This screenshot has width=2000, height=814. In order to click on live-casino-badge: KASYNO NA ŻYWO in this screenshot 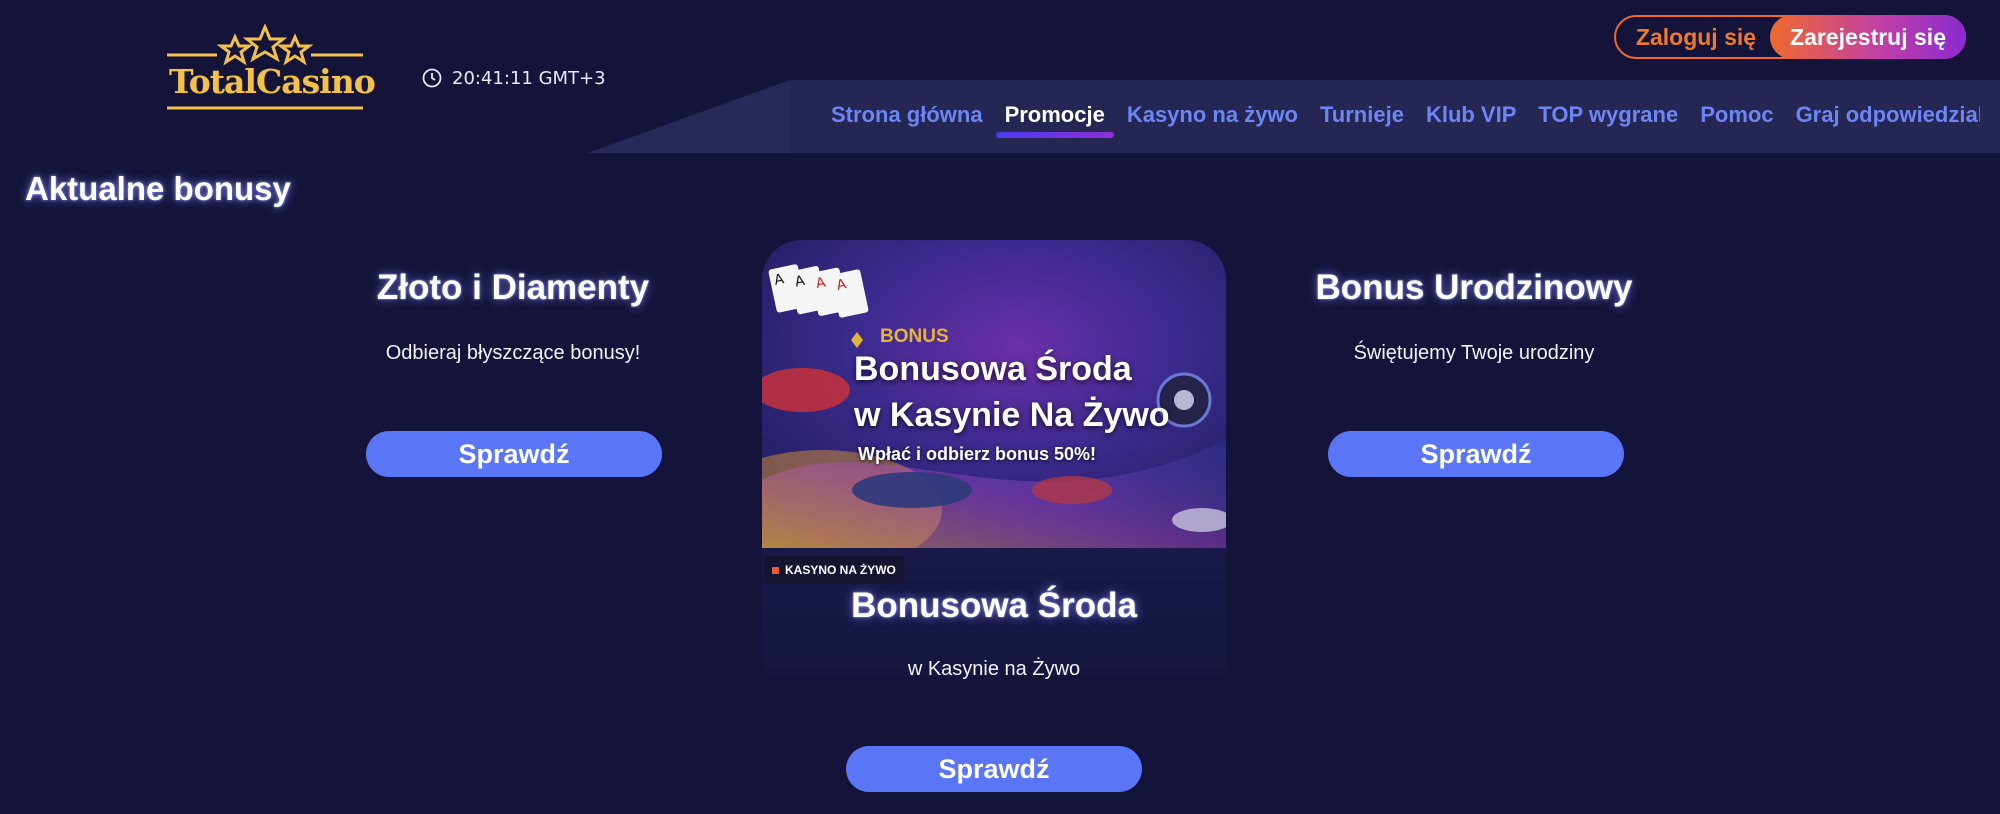, I will do `click(834, 570)`.